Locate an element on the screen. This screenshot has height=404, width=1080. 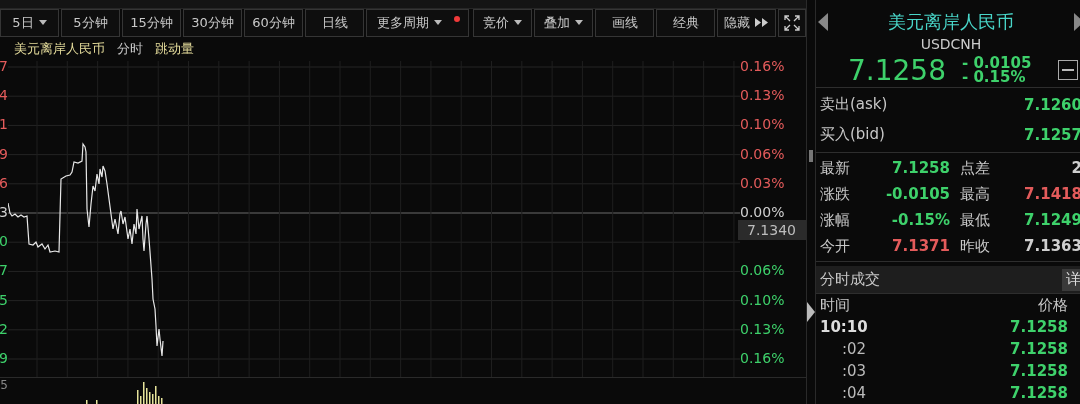
quote-label: 买入(bid) is located at coordinates (852, 135).